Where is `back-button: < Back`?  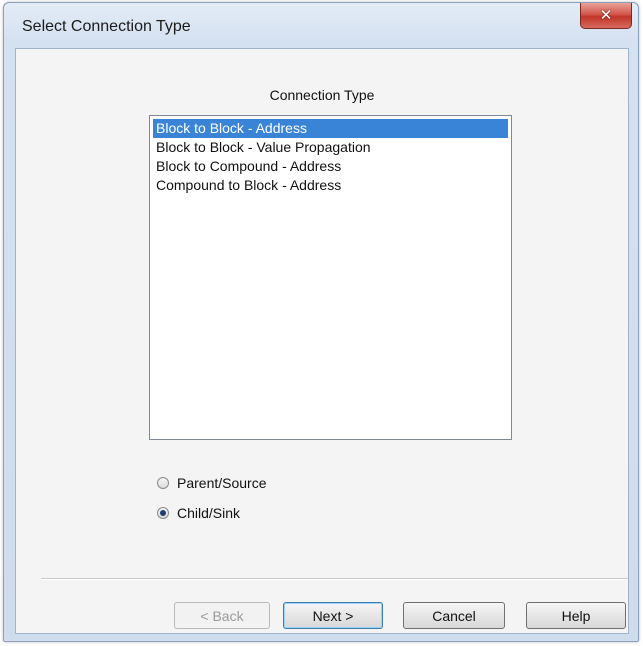
back-button: < Back is located at coordinates (222, 615).